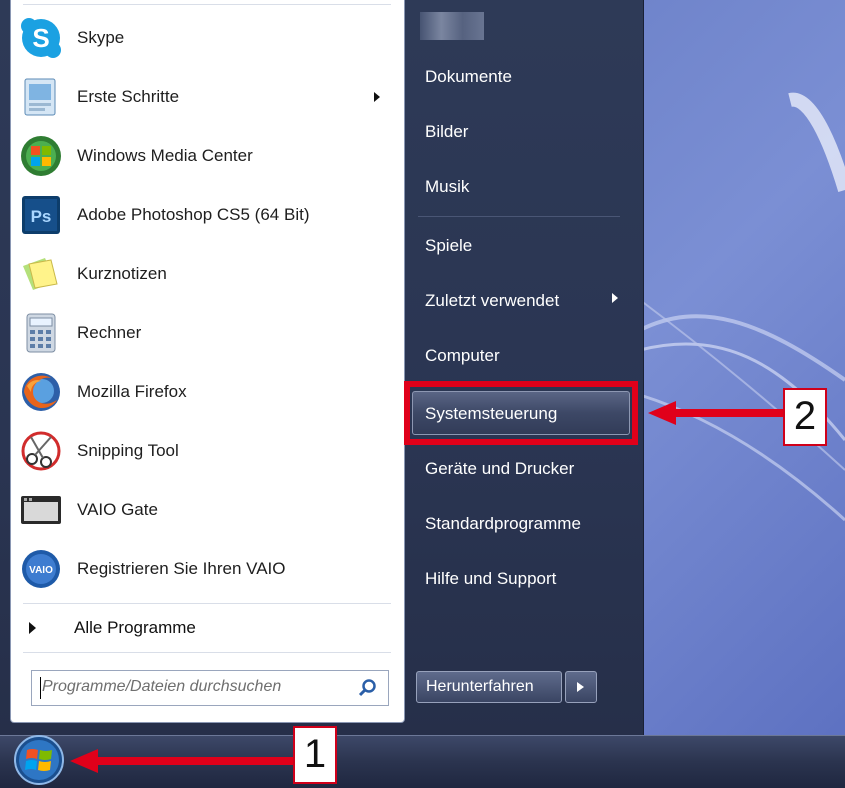 The width and height of the screenshot is (845, 788). What do you see at coordinates (207, 38) in the screenshot?
I see `program-skype: S Skype` at bounding box center [207, 38].